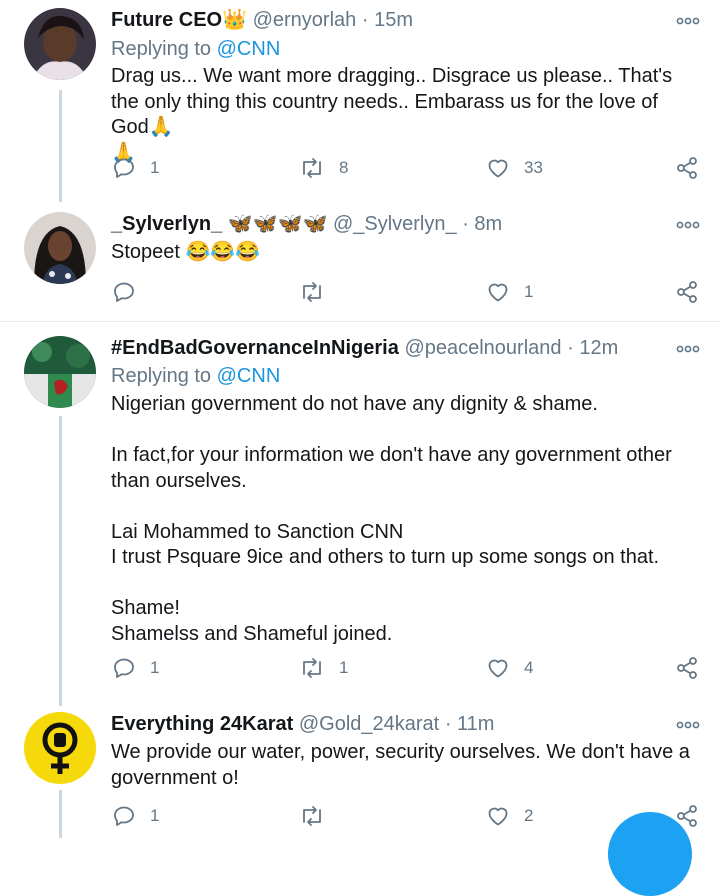 This screenshot has height=896, width=720. What do you see at coordinates (344, 167) in the screenshot?
I see `retweet-count: 8` at bounding box center [344, 167].